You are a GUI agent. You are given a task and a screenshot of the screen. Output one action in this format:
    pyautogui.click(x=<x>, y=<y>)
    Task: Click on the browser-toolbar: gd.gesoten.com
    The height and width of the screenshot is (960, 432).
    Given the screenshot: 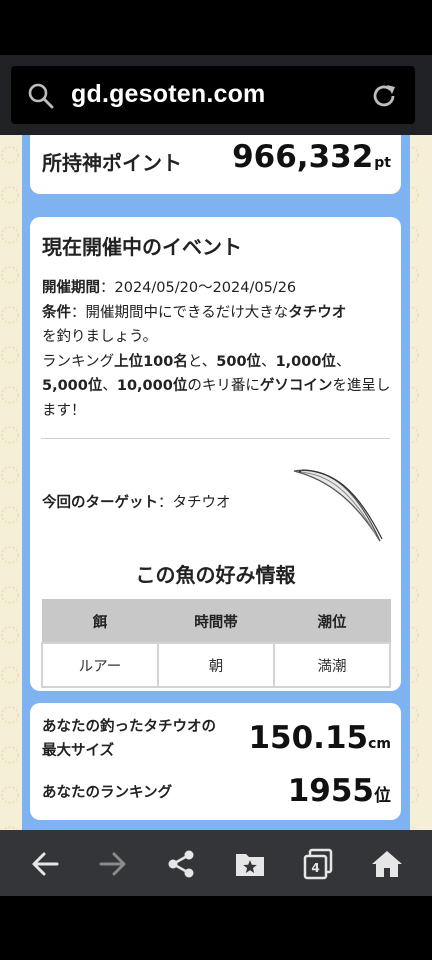 What is the action you would take?
    pyautogui.click(x=216, y=95)
    